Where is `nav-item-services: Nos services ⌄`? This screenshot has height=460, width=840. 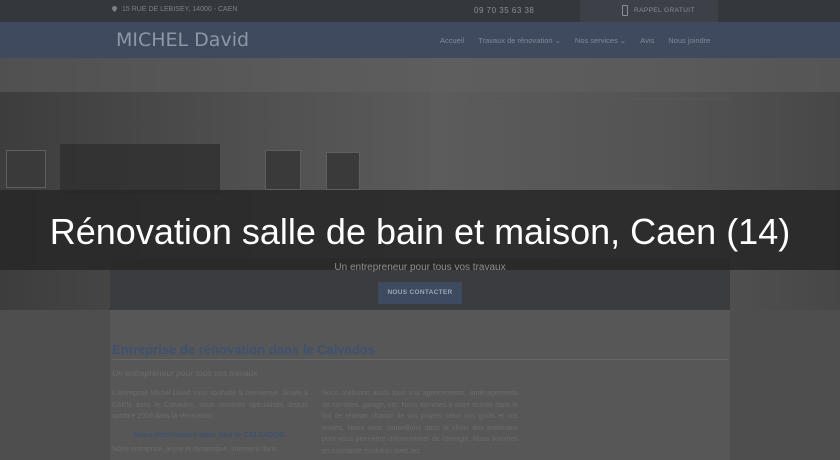
nav-item-services: Nos services ⌄ is located at coordinates (600, 40).